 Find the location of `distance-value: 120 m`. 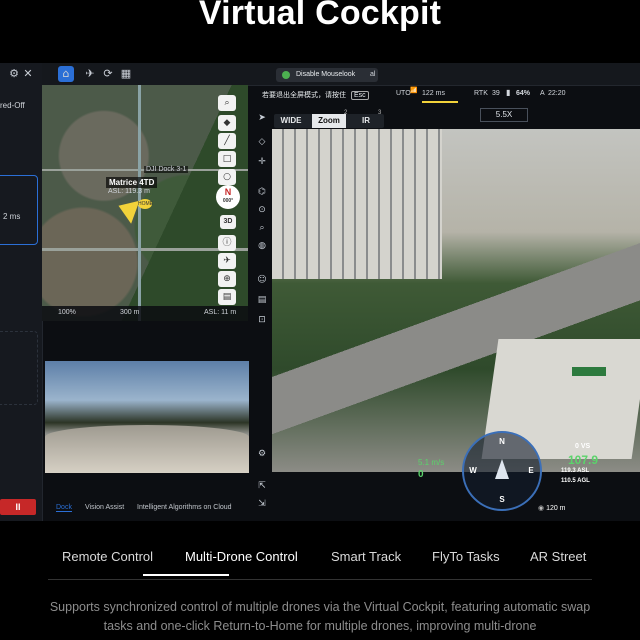

distance-value: 120 m is located at coordinates (556, 508).